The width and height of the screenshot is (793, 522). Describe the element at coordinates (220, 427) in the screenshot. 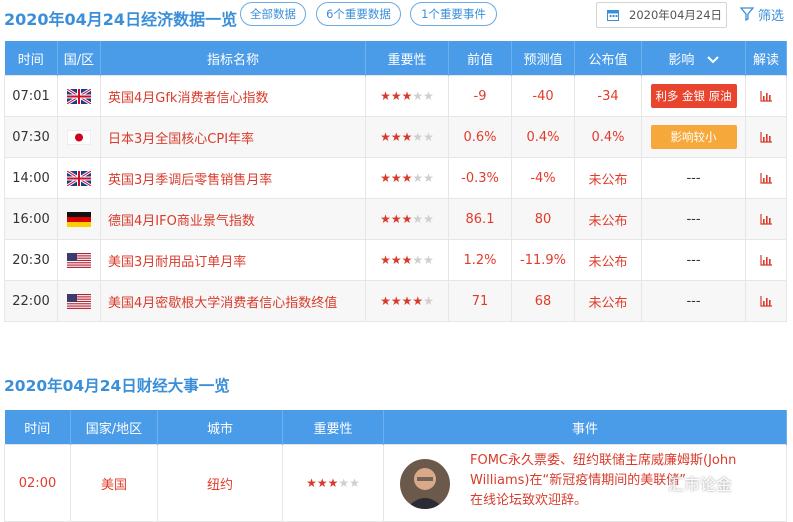

I see `col-event-city: 城市` at that location.